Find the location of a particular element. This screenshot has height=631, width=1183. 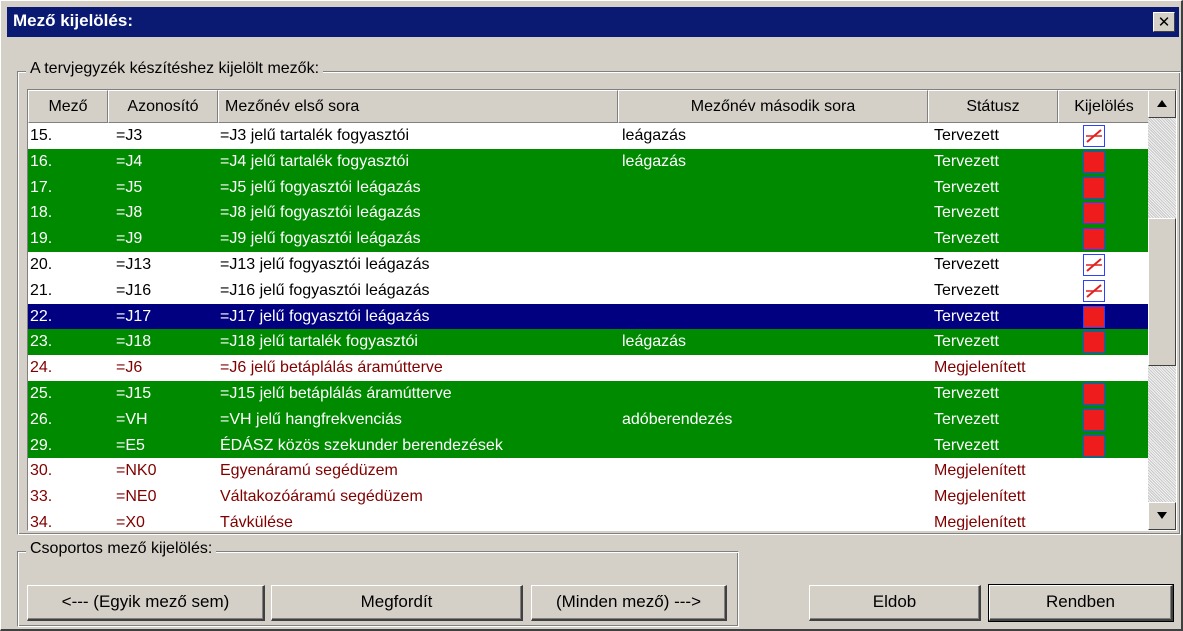

cell-field: 16. is located at coordinates (41, 161).